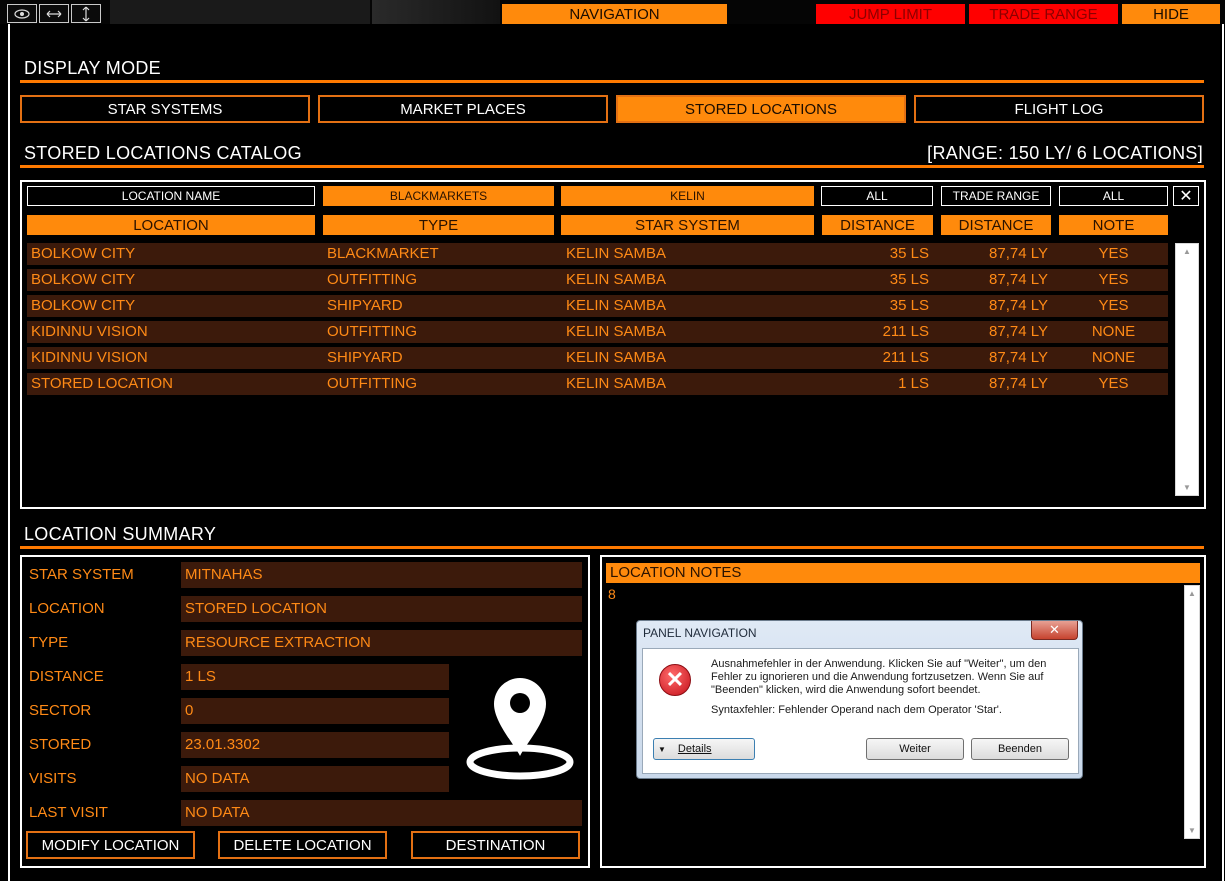 The image size is (1225, 881). Describe the element at coordinates (315, 779) in the screenshot. I see `summary-value: NO DATA` at that location.